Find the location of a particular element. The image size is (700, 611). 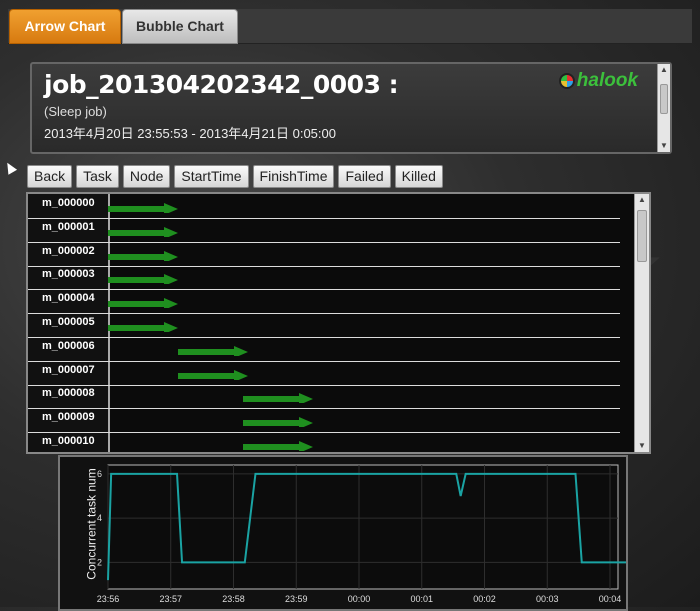

x-tick-label: 23:59 is located at coordinates (296, 599).